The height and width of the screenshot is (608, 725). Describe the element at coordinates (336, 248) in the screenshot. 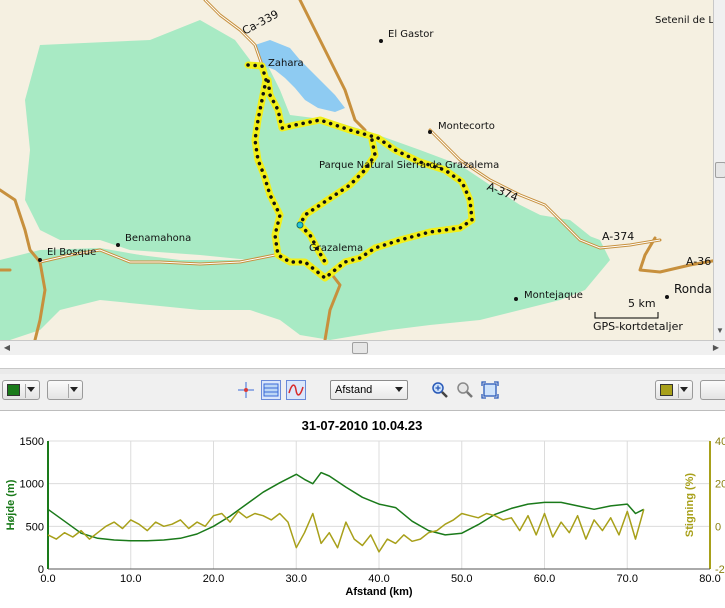

I see `place-grazalema: Grazalema` at that location.